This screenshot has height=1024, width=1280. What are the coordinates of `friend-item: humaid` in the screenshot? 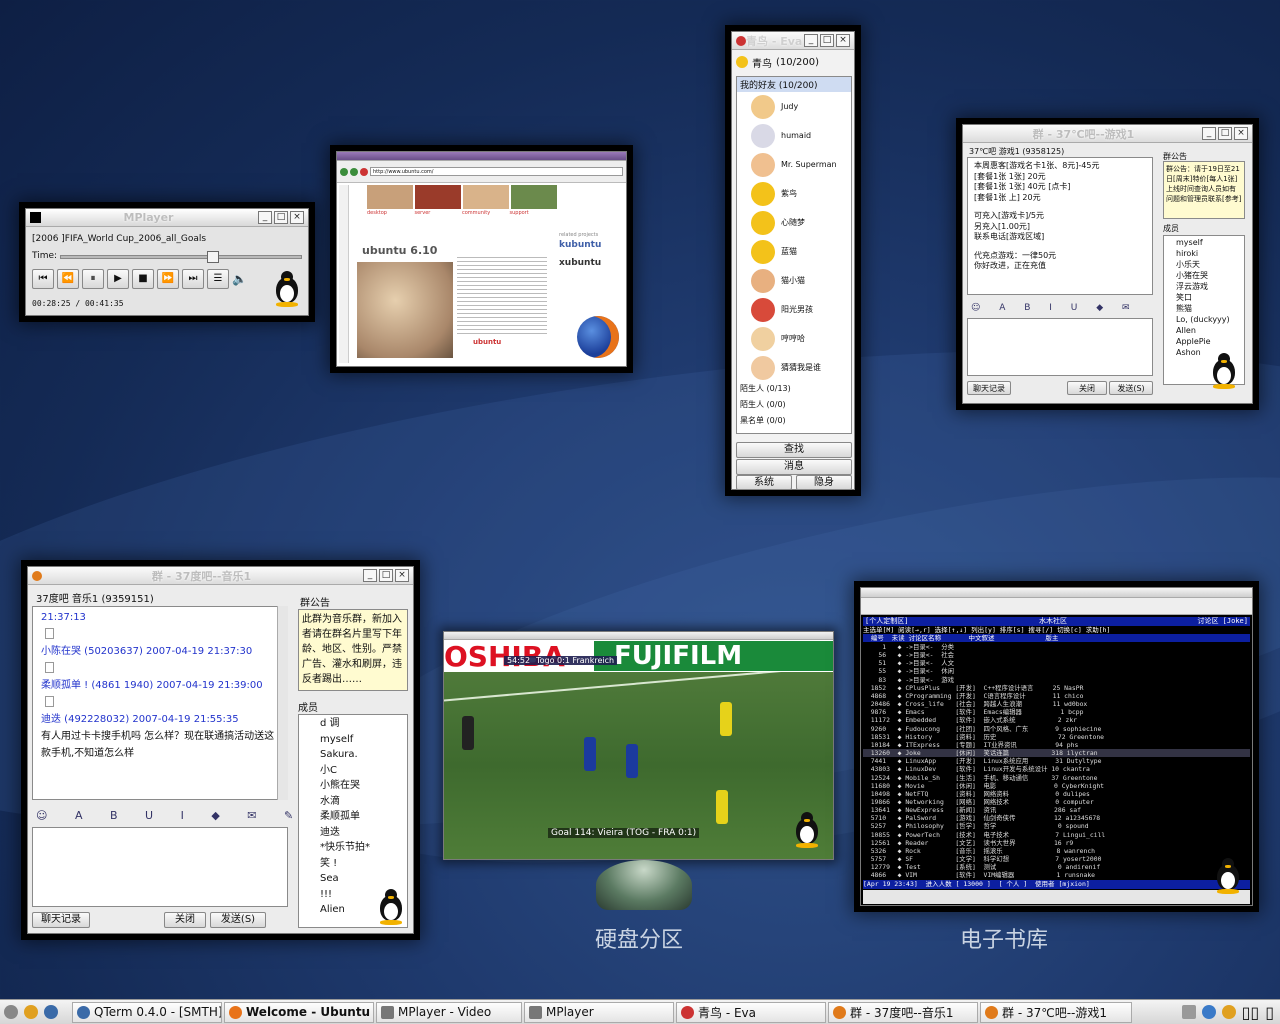 It's located at (794, 135).